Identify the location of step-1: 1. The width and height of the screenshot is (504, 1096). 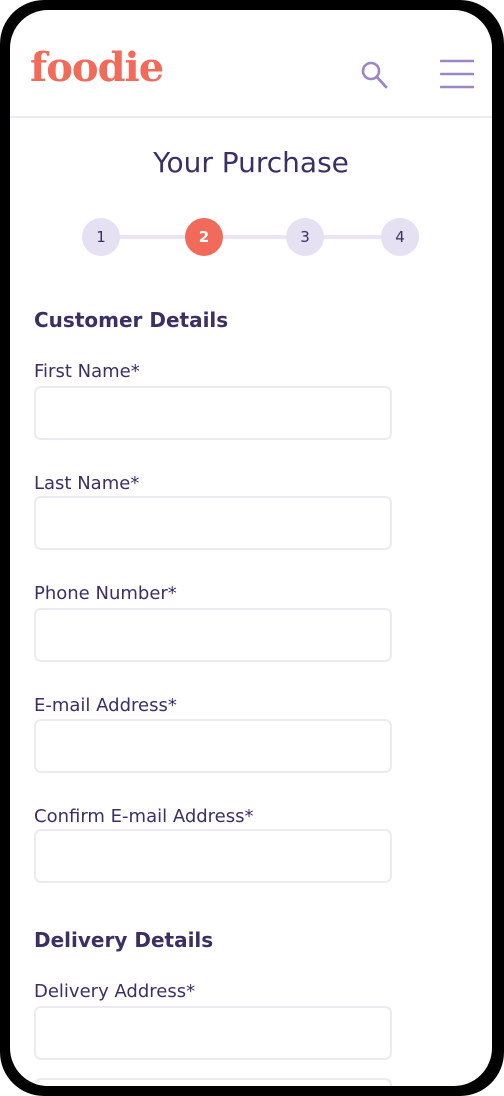
(101, 237).